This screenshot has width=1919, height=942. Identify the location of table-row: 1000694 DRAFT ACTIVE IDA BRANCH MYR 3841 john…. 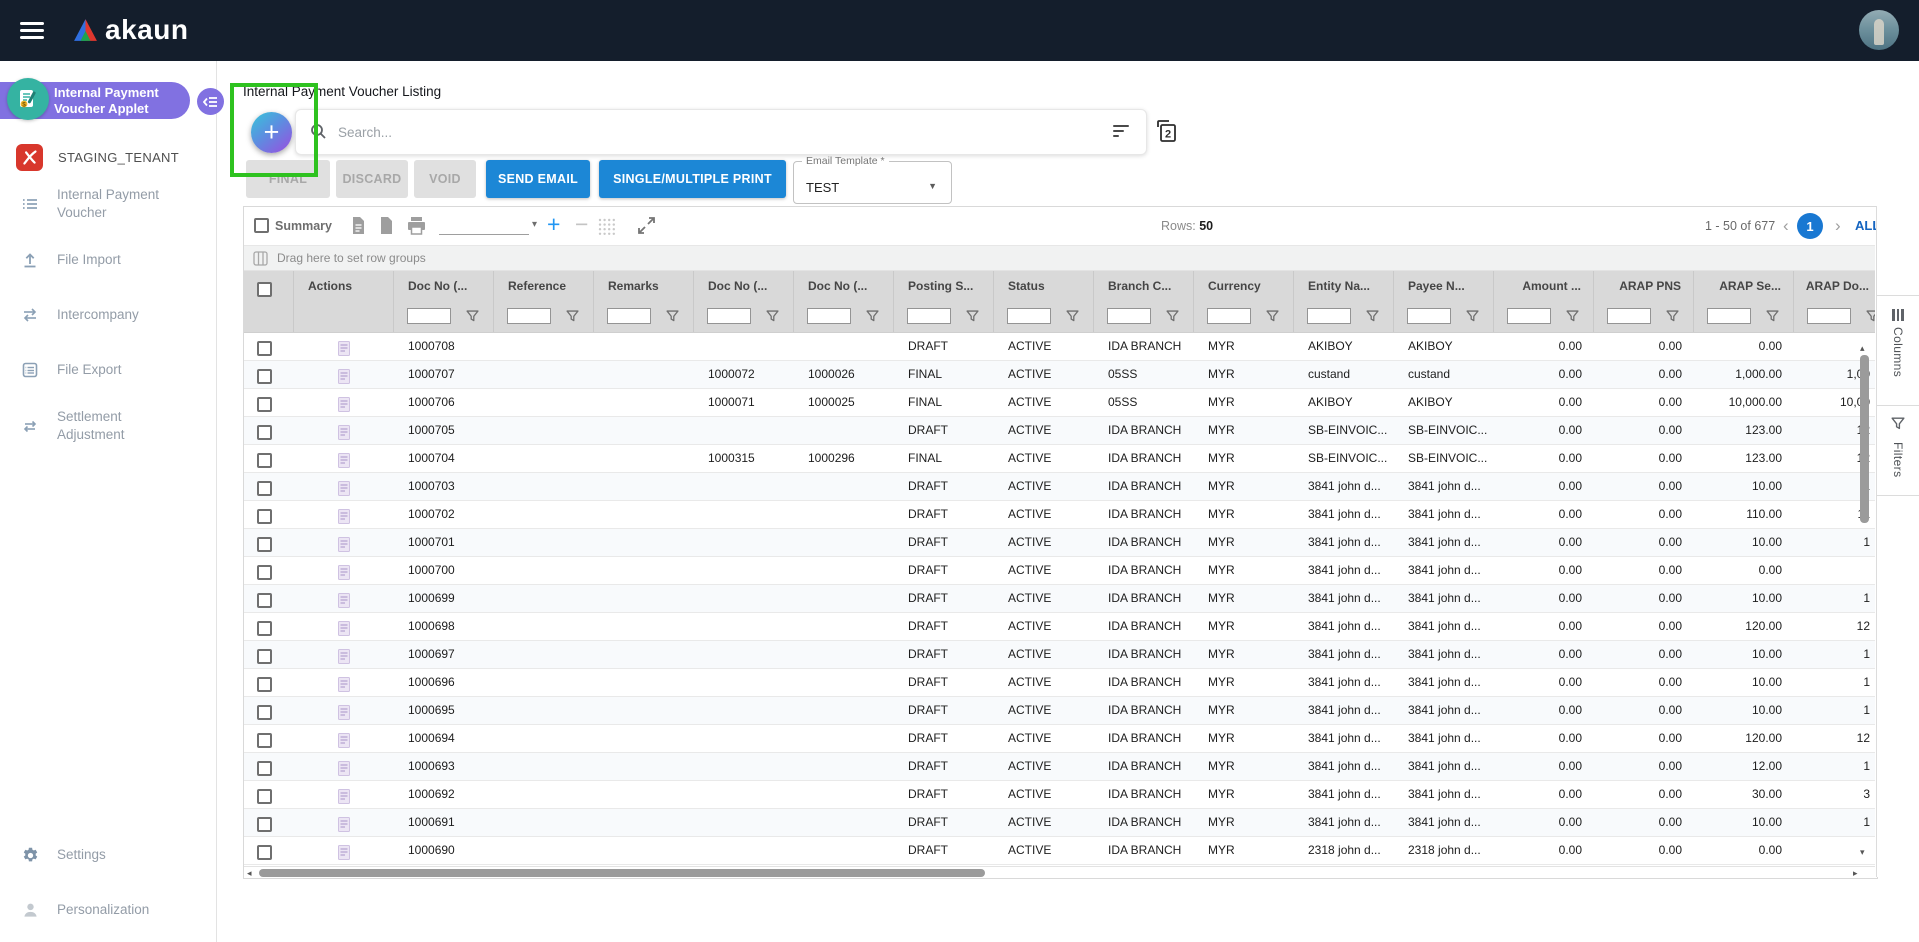
(1059, 739).